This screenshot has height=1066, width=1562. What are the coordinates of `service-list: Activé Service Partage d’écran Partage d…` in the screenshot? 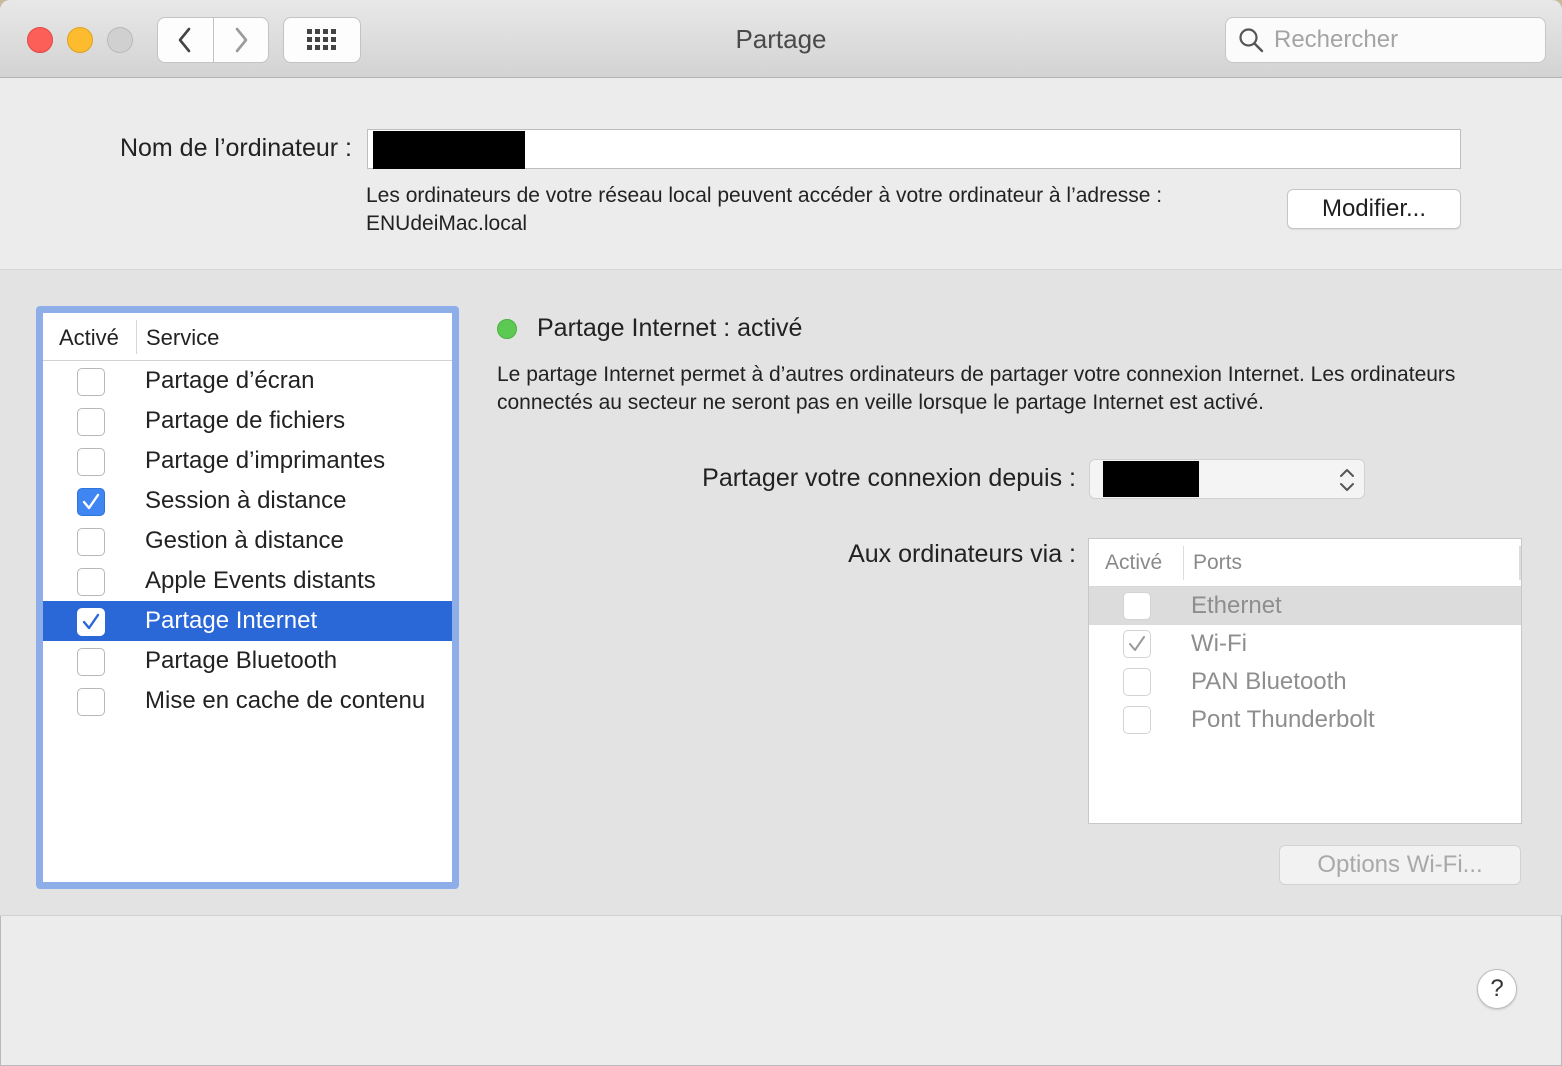 It's located at (247, 597).